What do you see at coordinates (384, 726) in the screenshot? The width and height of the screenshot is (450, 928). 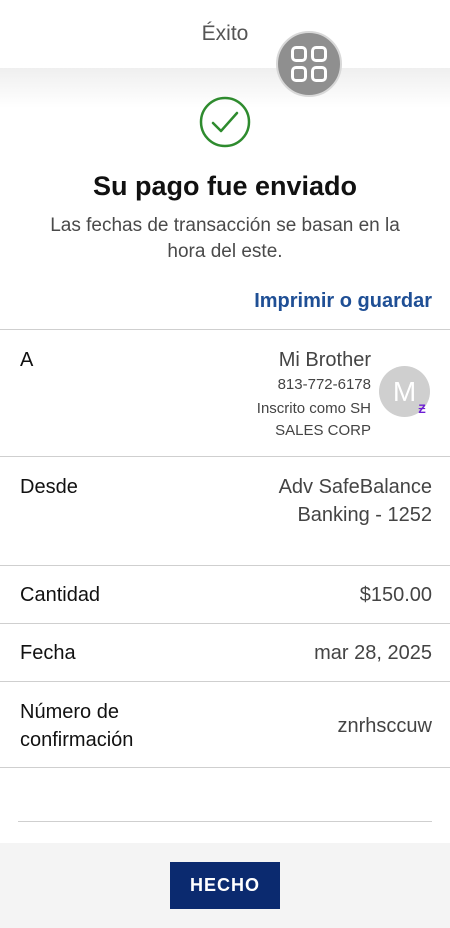 I see `confirmation-number: znrhsccuw` at bounding box center [384, 726].